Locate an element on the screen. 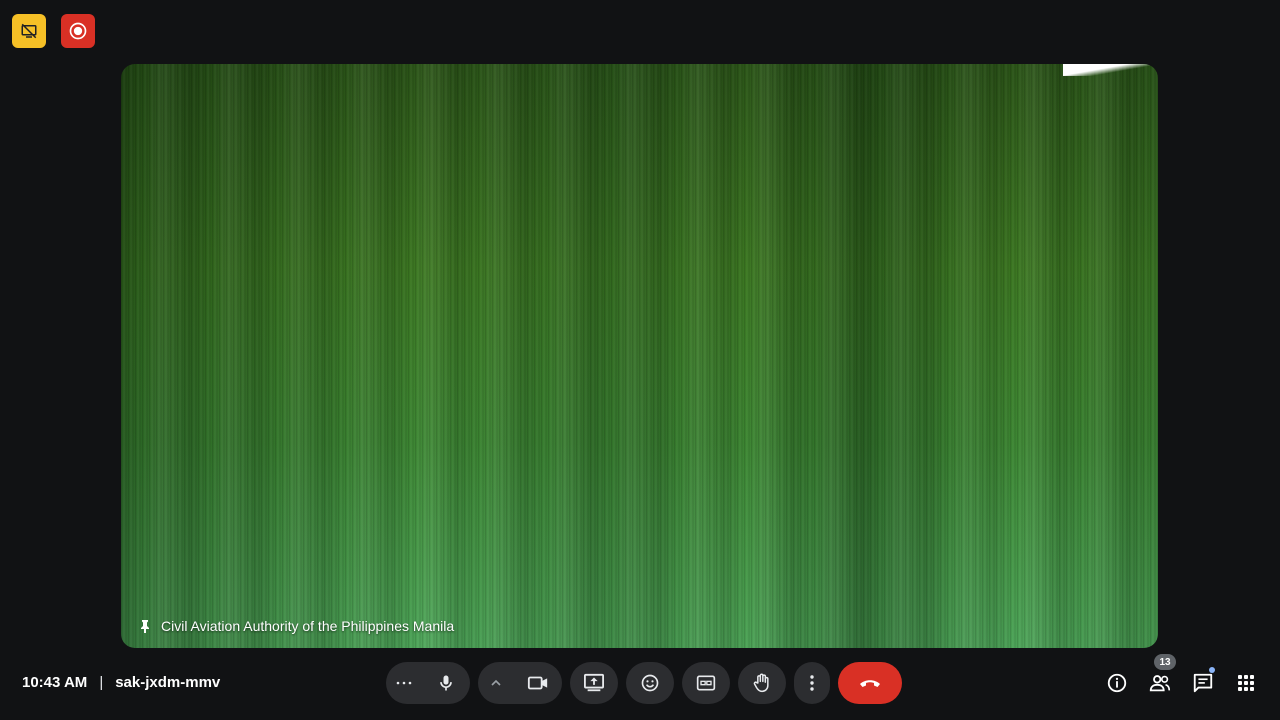 The image size is (1280, 720). camera-options-button is located at coordinates (496, 683).